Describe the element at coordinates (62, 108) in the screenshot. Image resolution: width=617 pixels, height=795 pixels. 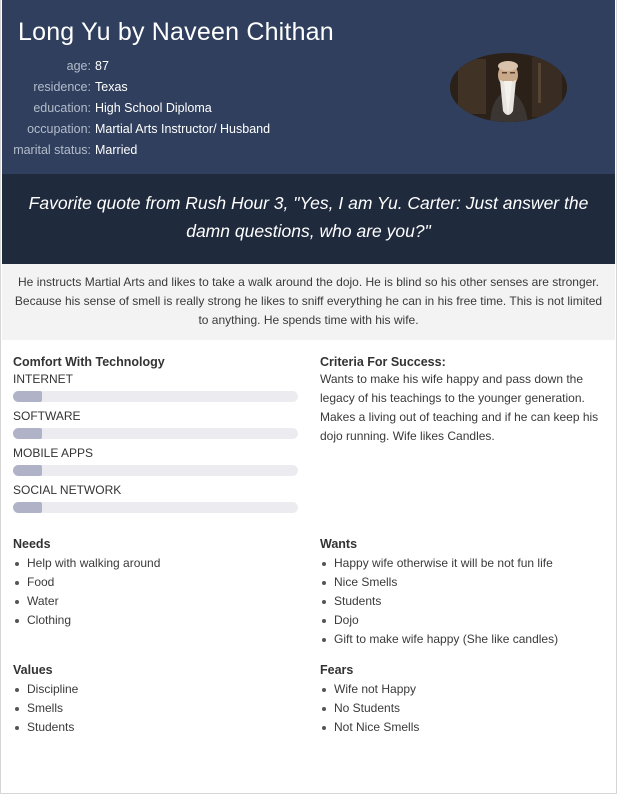
I see `detail-label: education:` at that location.